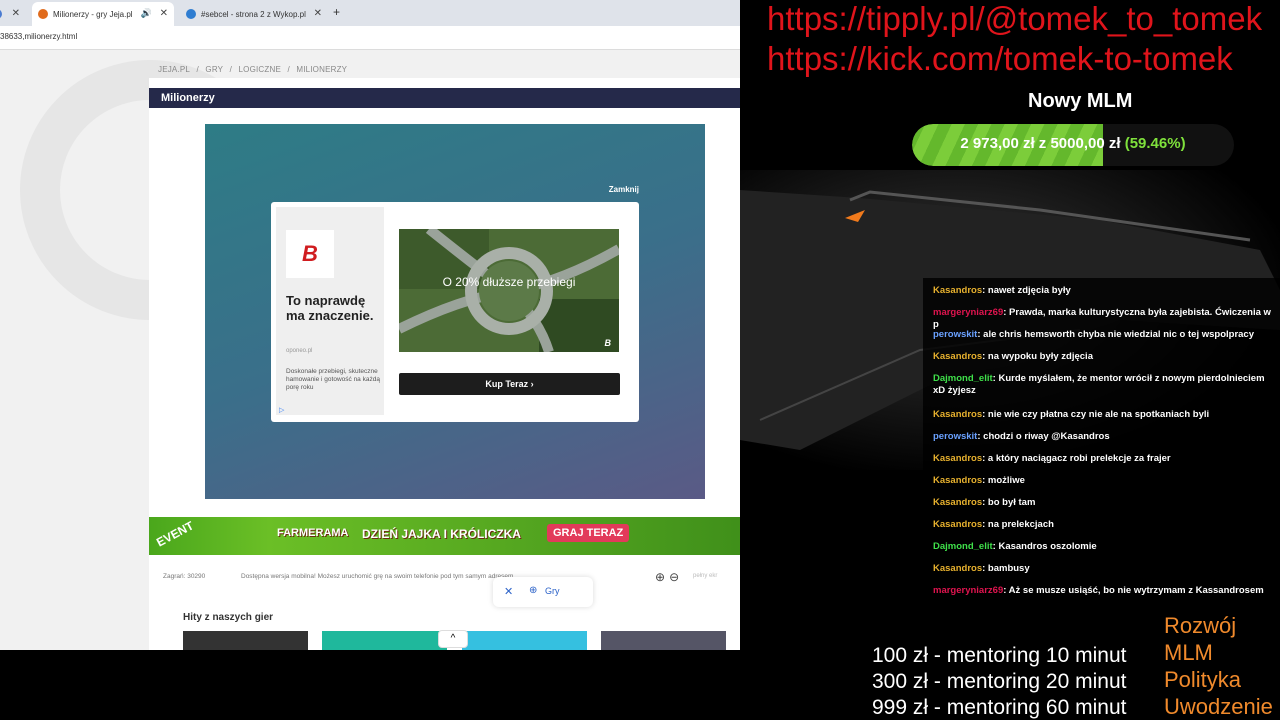 The image size is (1280, 720). Describe the element at coordinates (624, 189) in the screenshot. I see `close-ad-button: Zamknij` at that location.